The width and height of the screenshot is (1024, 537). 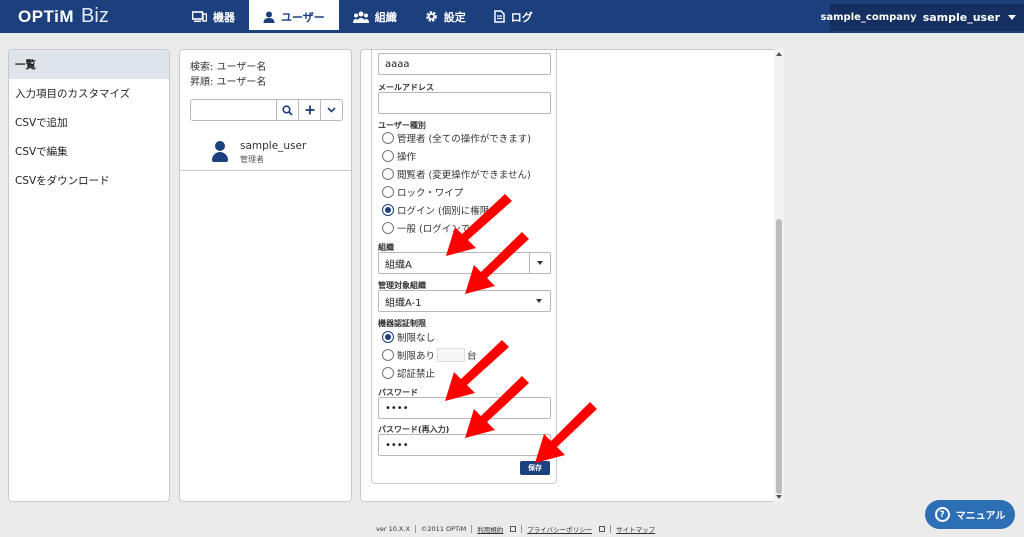 I want to click on optim-biz-logo: OPTiM Biz, so click(x=63, y=16).